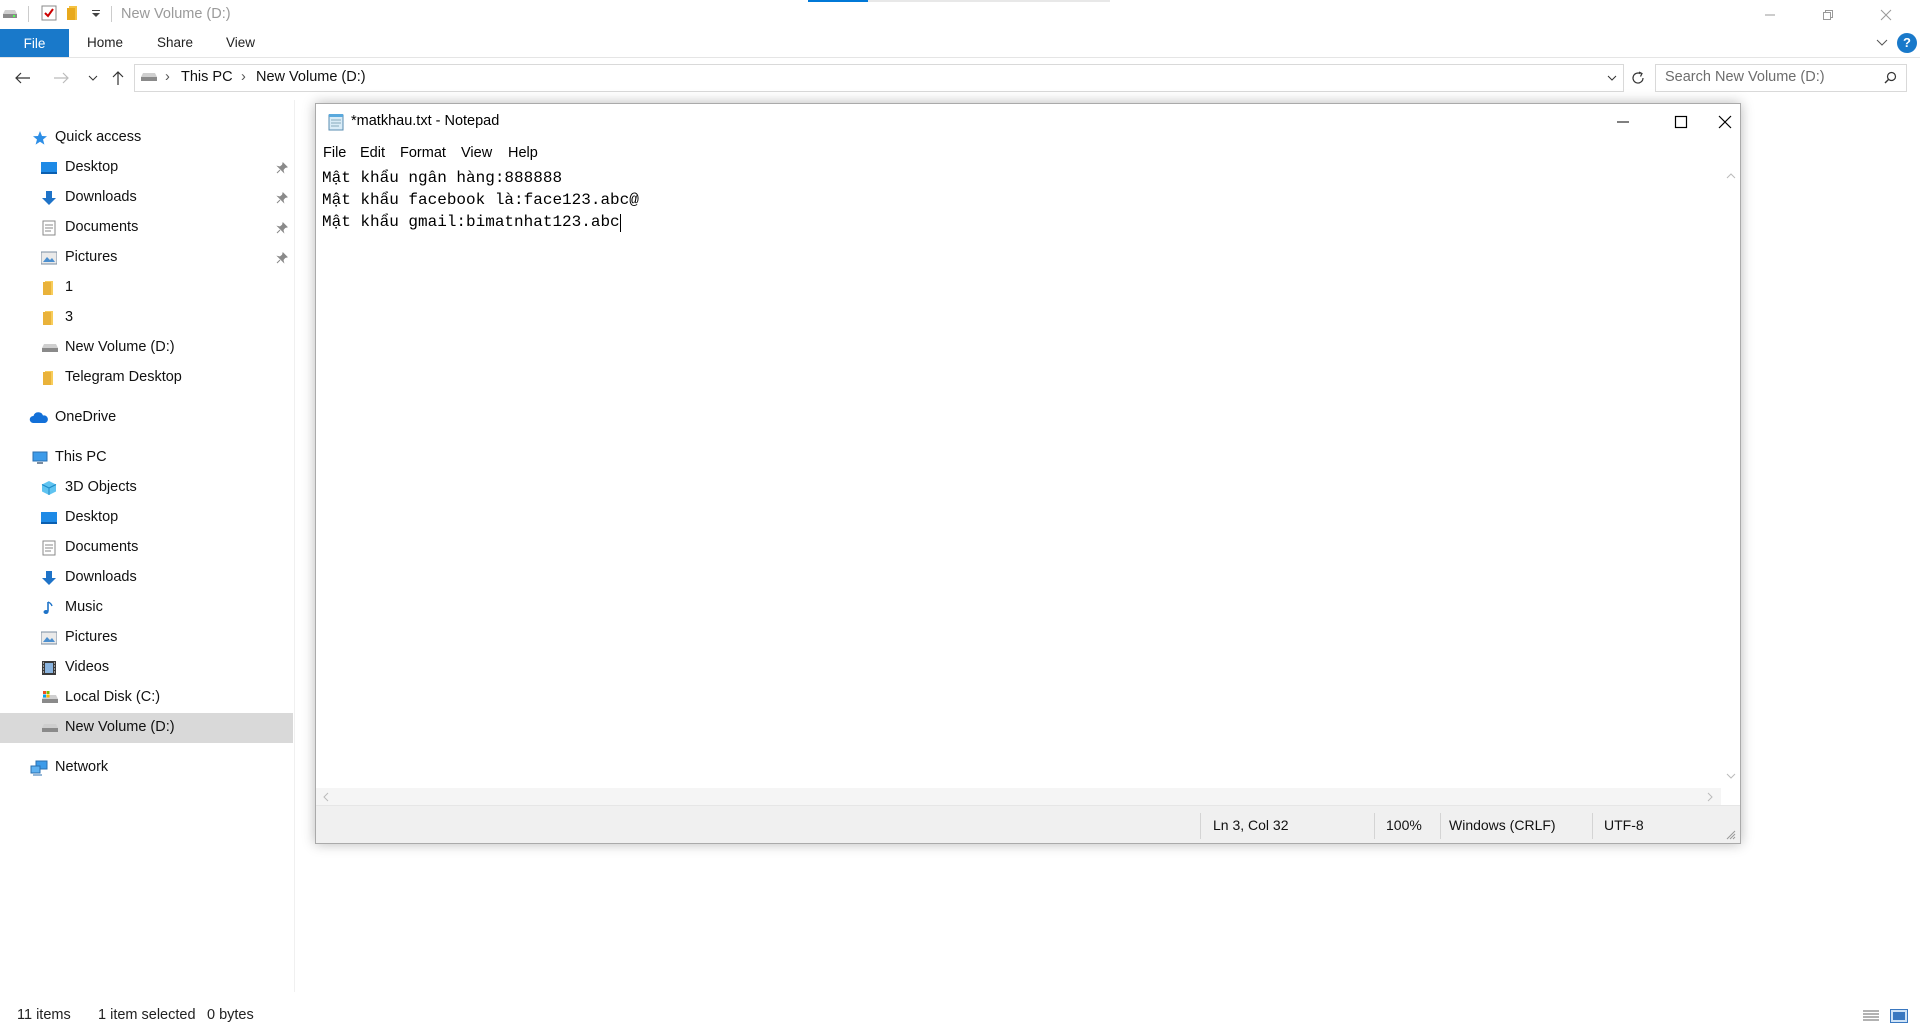 This screenshot has width=1920, height=1031. What do you see at coordinates (23, 78) in the screenshot?
I see `back-button` at bounding box center [23, 78].